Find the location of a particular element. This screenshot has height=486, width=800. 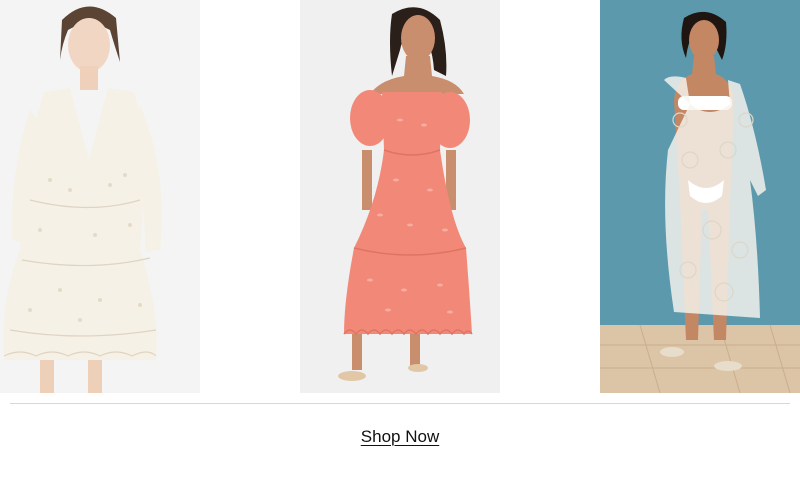

shop-now-container: Shop Now is located at coordinates (400, 437).